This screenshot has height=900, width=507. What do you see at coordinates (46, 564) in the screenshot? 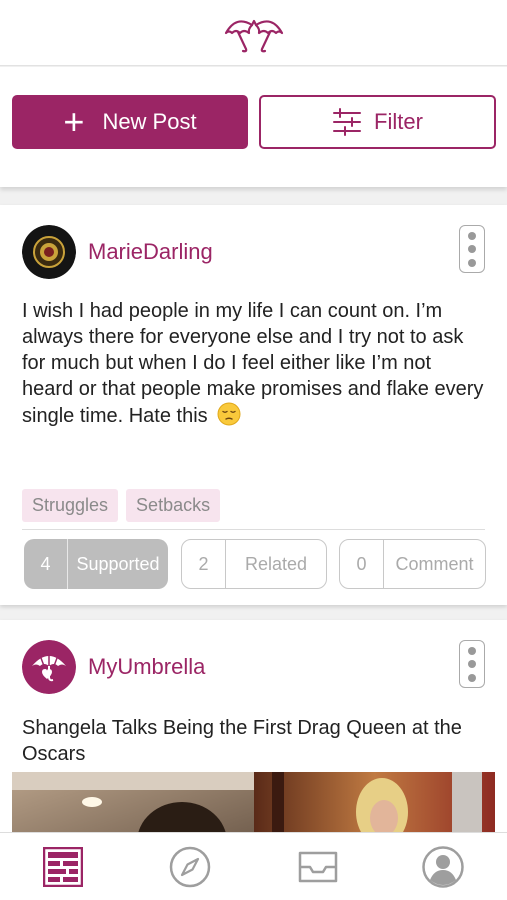
I see `supported-count: 4` at bounding box center [46, 564].